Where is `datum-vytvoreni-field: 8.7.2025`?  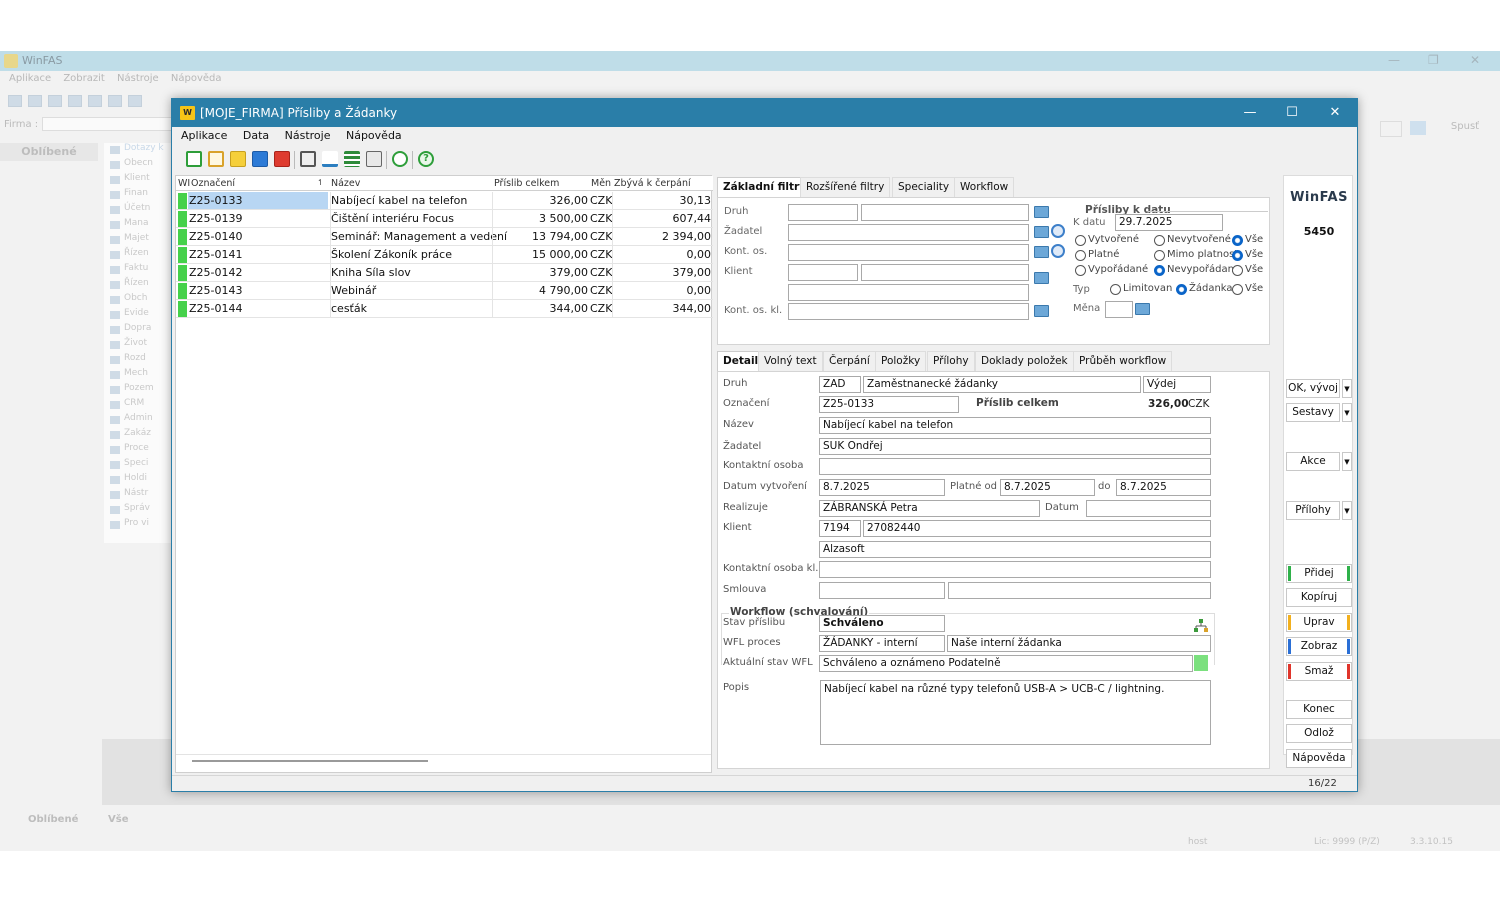
datum-vytvoreni-field: 8.7.2025 is located at coordinates (882, 487).